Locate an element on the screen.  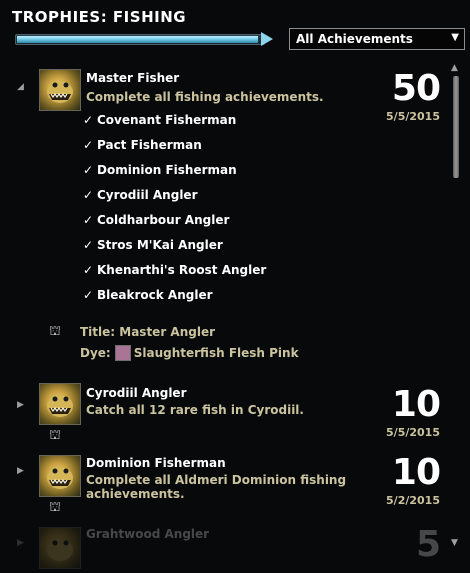
filter-selected-value: All Achievements is located at coordinates (354, 39).